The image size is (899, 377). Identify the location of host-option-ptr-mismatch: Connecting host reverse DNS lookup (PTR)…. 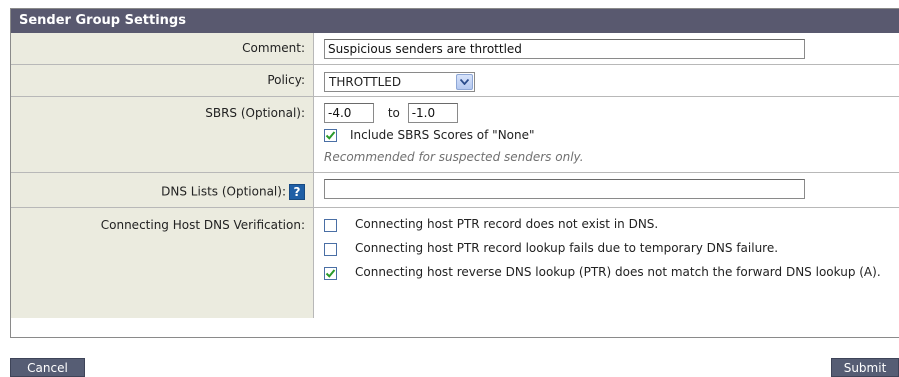
(611, 272).